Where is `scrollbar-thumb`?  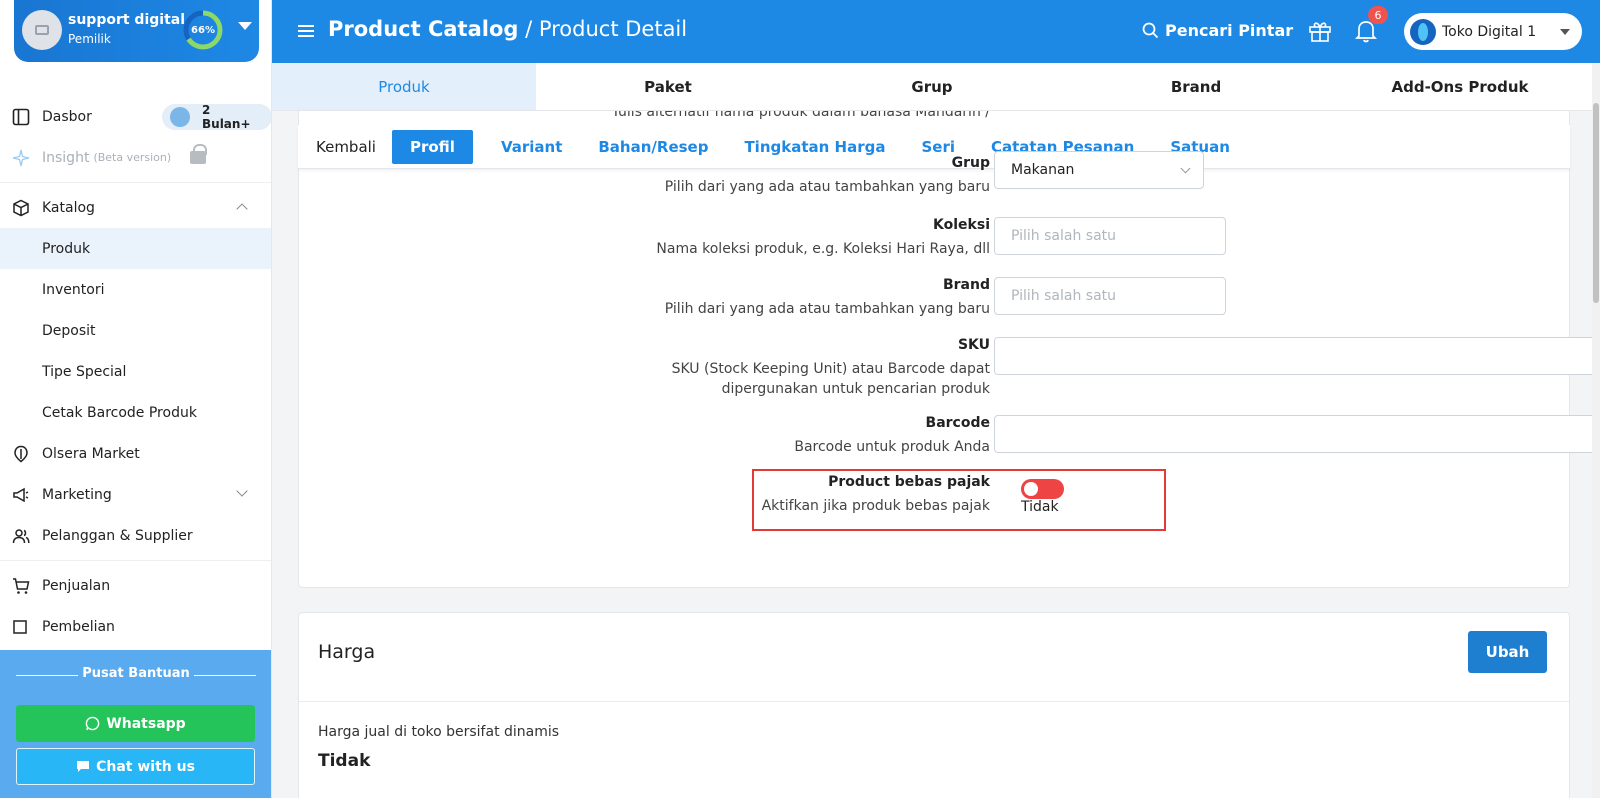 scrollbar-thumb is located at coordinates (1596, 203).